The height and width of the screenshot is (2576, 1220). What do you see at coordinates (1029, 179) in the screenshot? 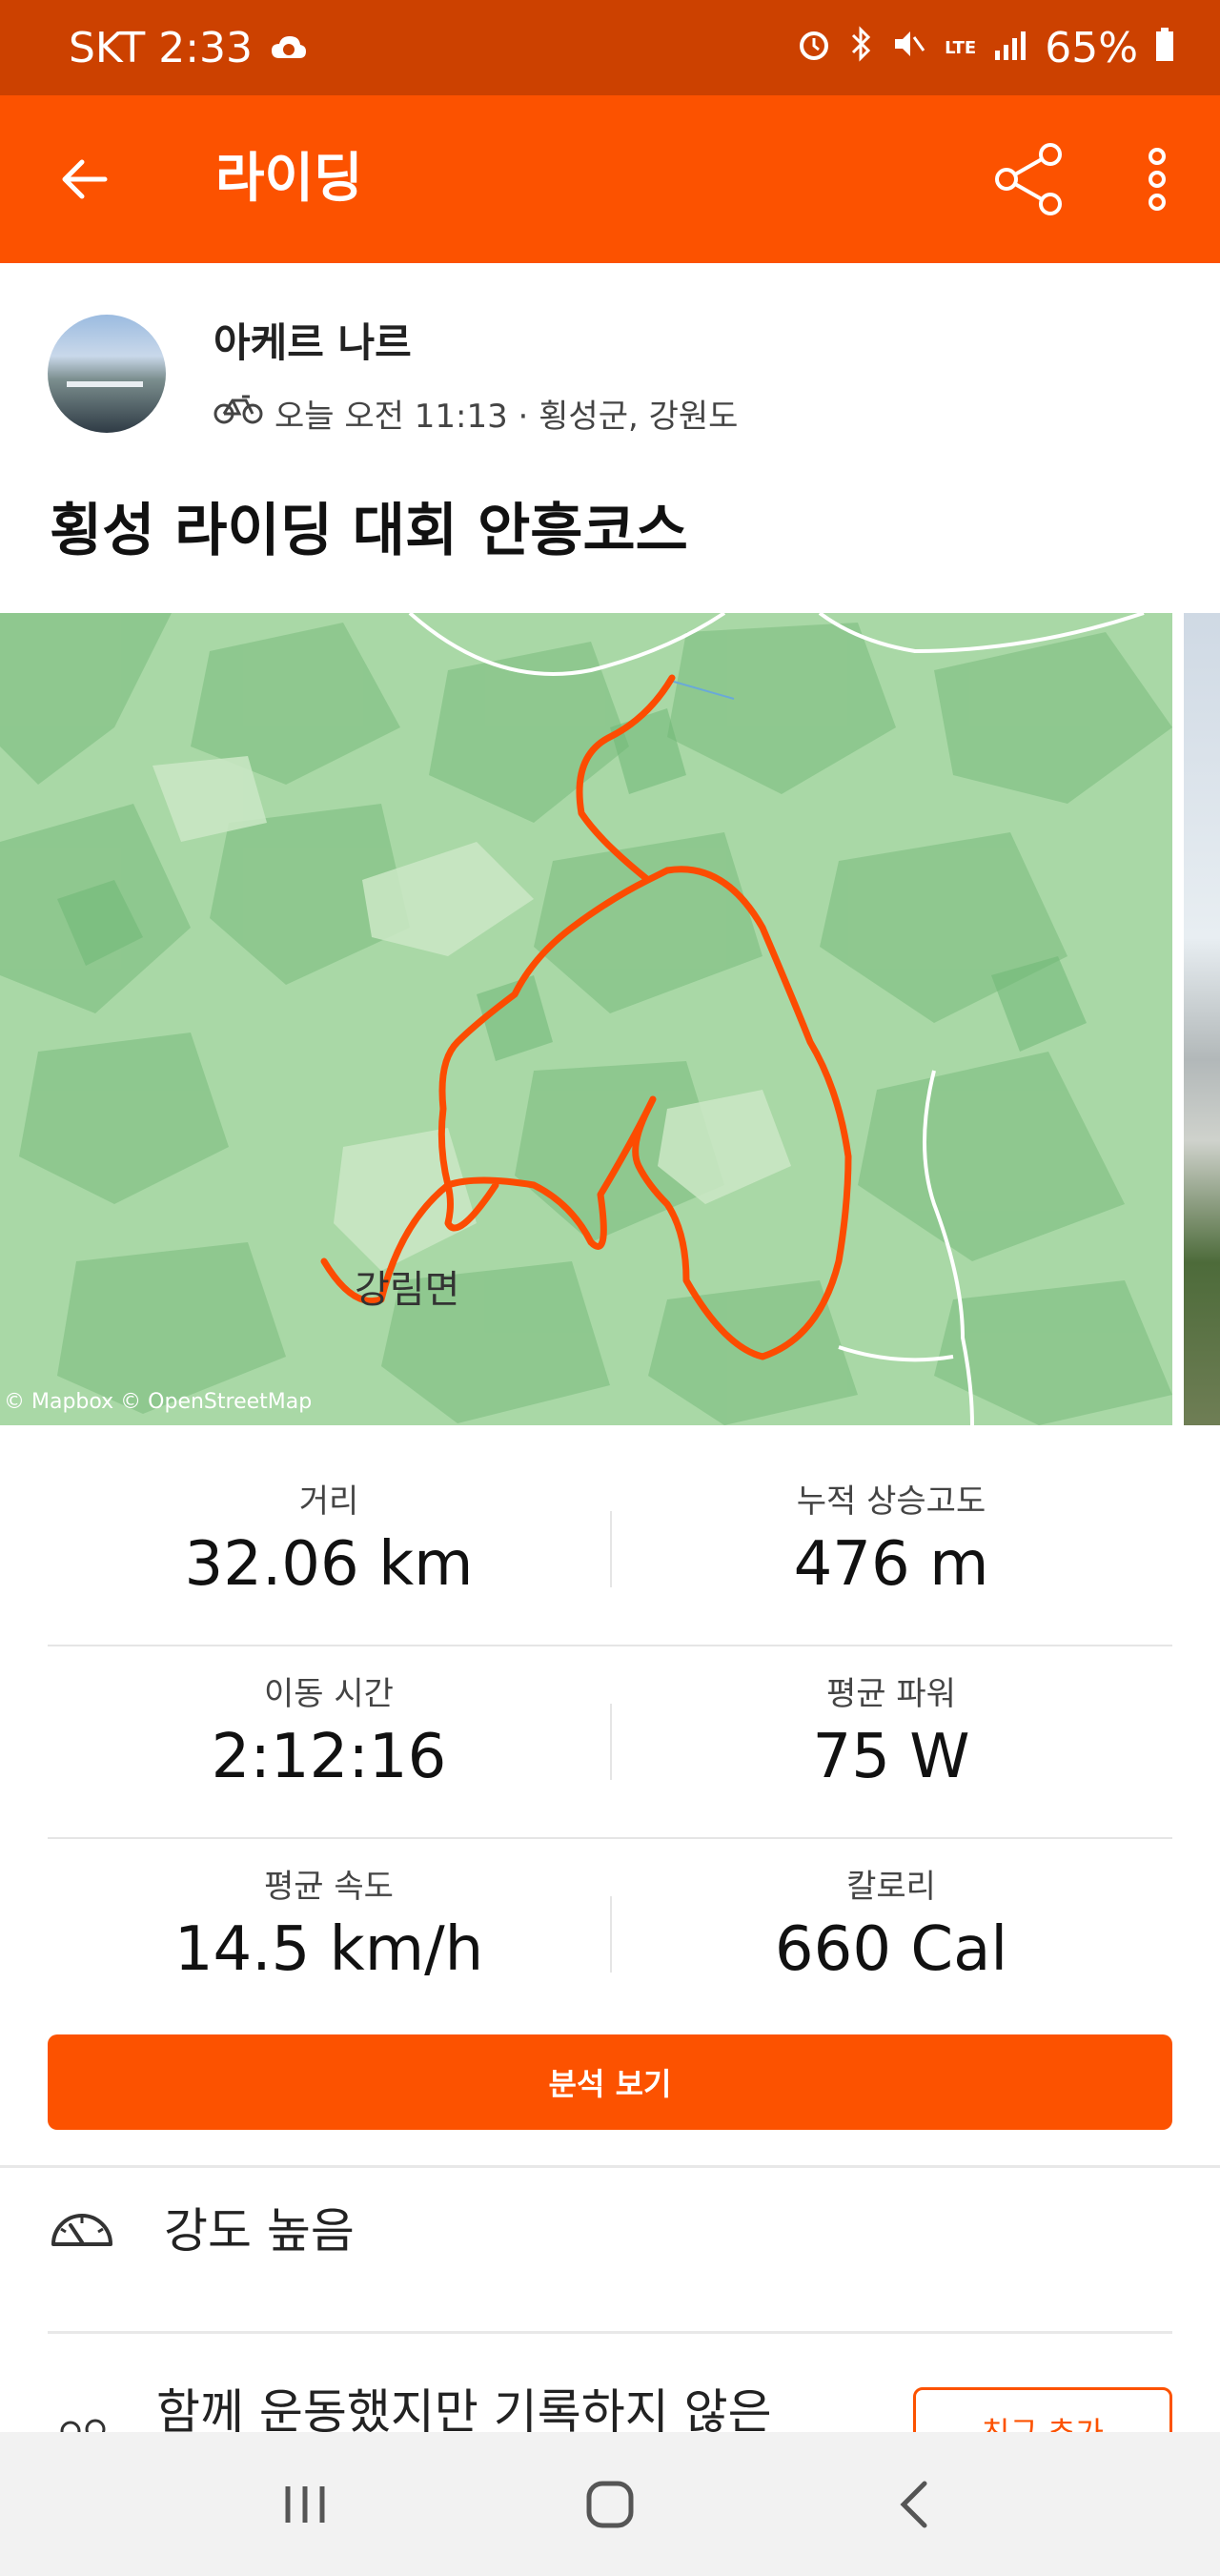
I see `share-icon` at bounding box center [1029, 179].